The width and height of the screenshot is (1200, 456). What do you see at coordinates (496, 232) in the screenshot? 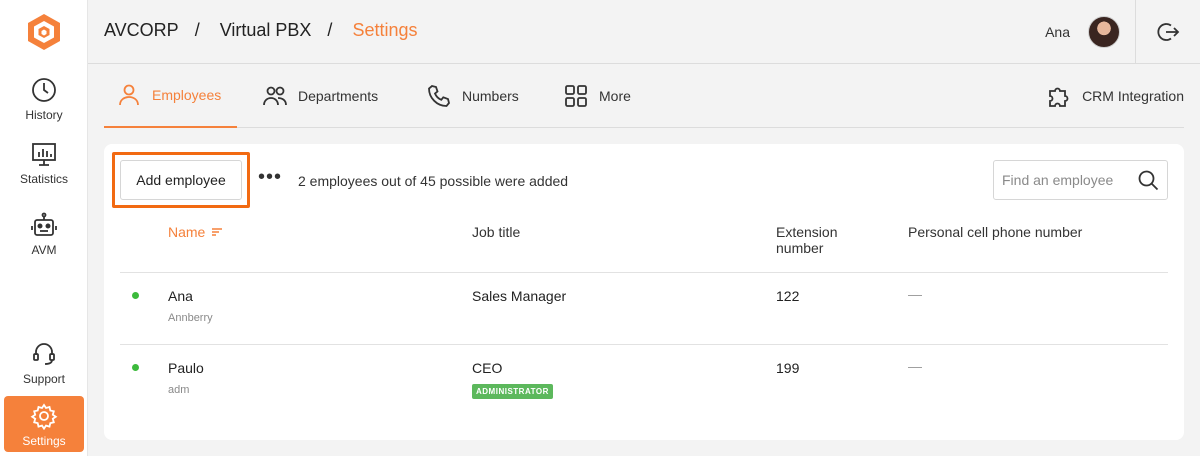
I see `column-header-job-title: Job title` at bounding box center [496, 232].